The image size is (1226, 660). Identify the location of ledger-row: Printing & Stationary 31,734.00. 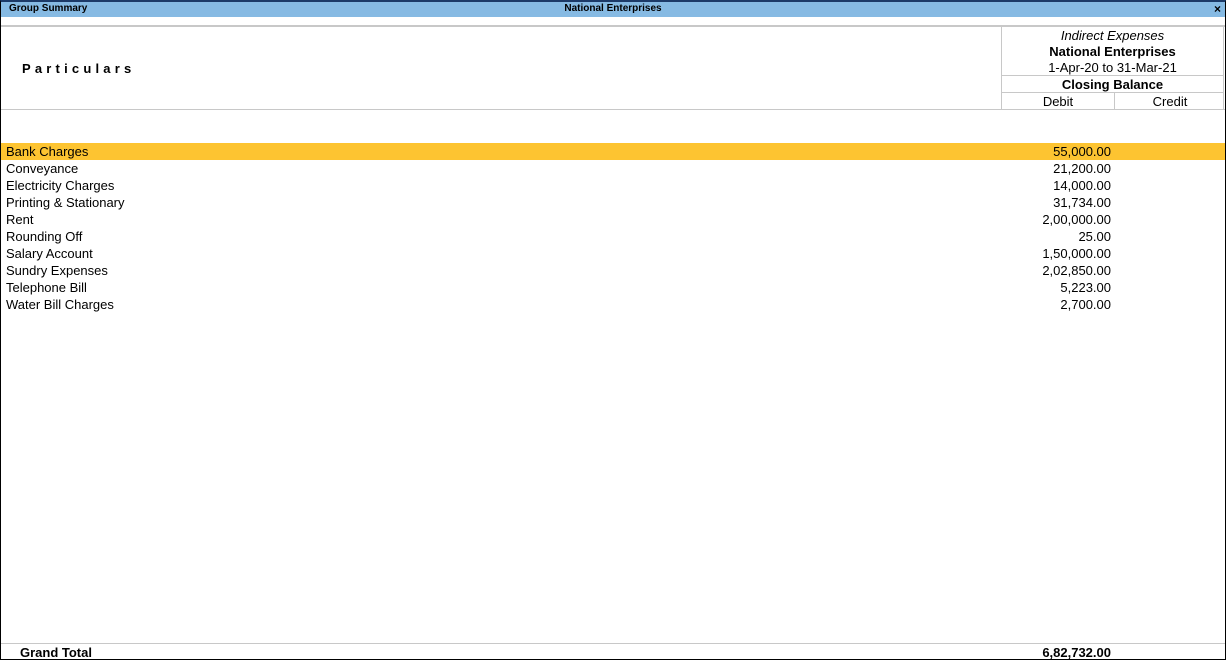
(613, 202).